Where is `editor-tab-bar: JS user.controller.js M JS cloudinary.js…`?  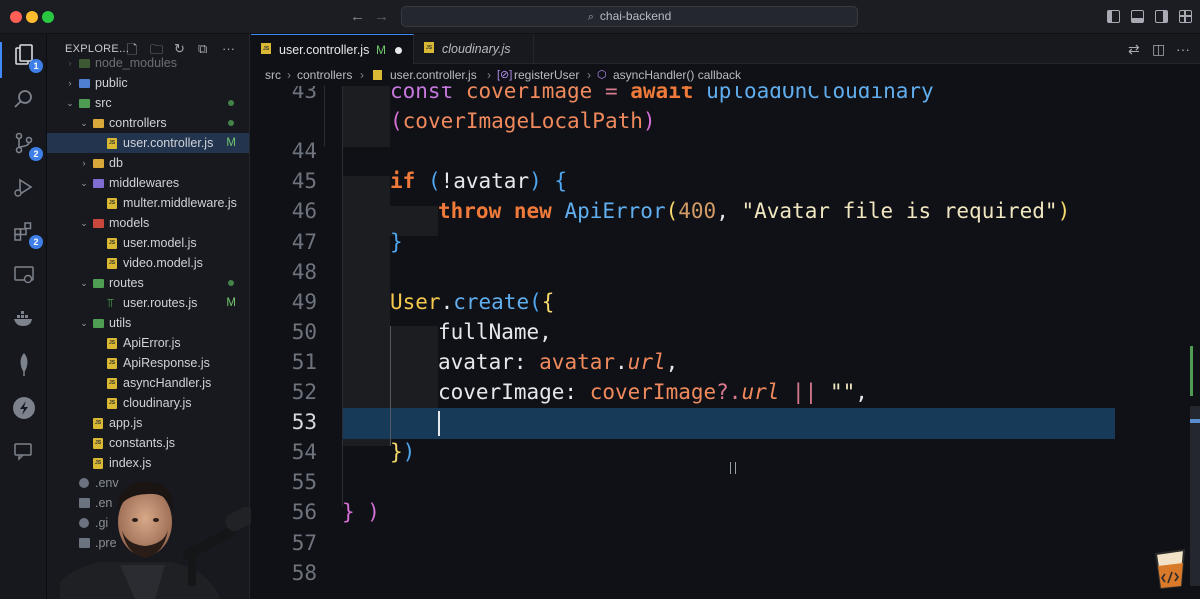
editor-tab-bar: JS user.controller.js M JS cloudinary.js… is located at coordinates (725, 49).